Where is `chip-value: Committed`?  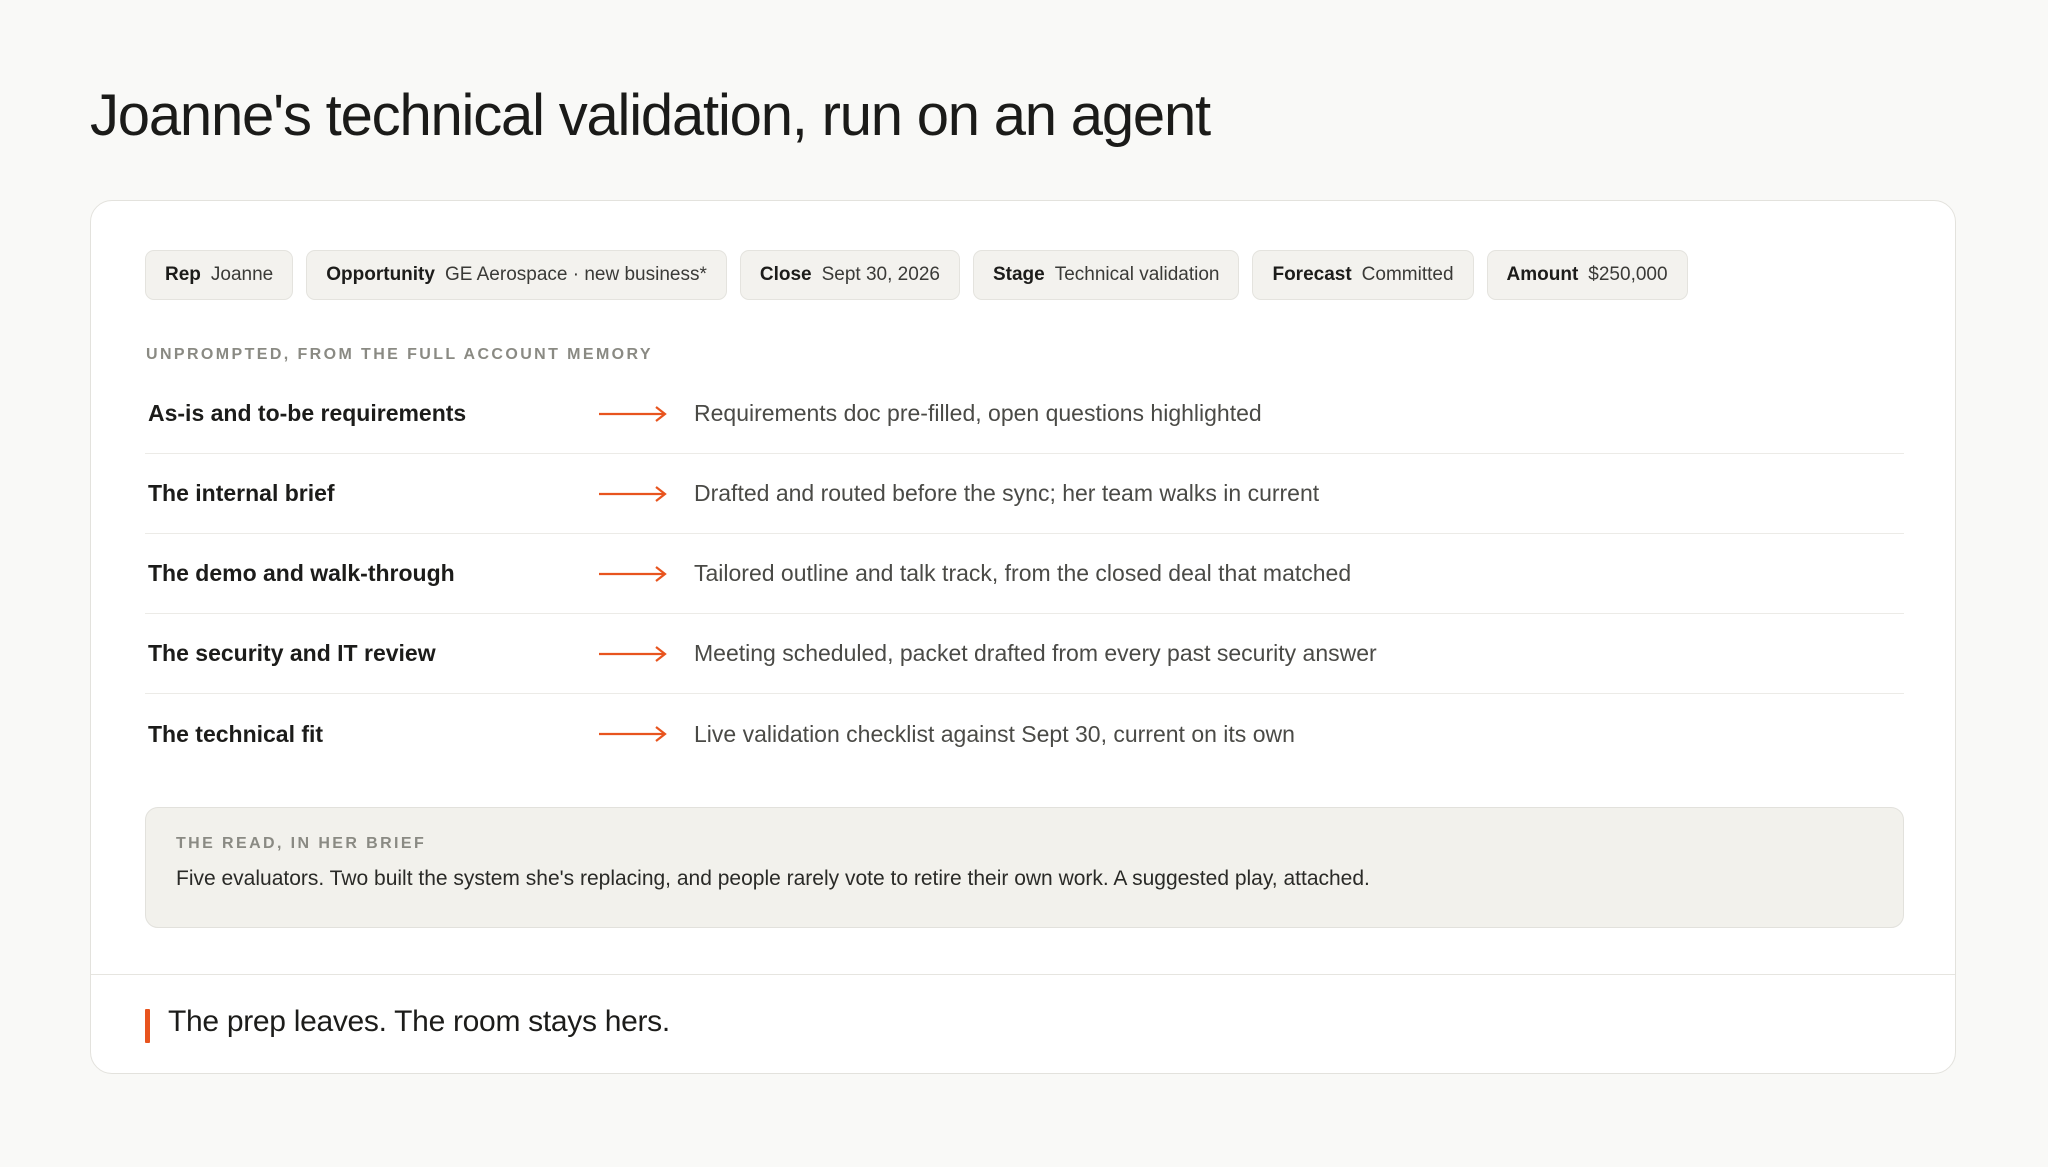 chip-value: Committed is located at coordinates (1407, 274).